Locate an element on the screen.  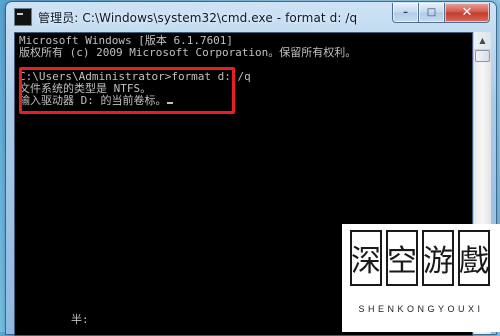
cmd-icon is located at coordinates (23, 17).